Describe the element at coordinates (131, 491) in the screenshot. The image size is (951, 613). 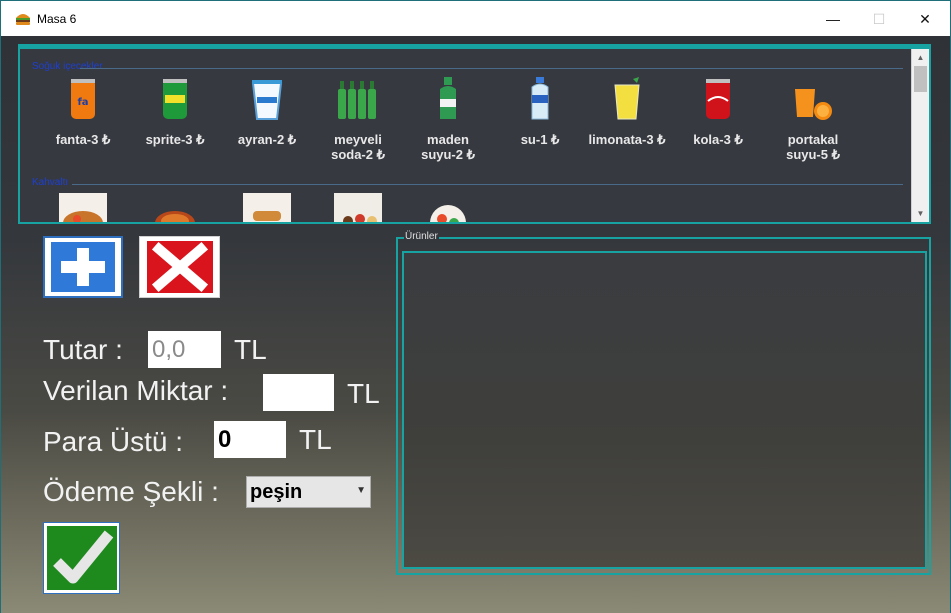
I see `odeme-sekli-label: Ödeme Şekli :` at that location.